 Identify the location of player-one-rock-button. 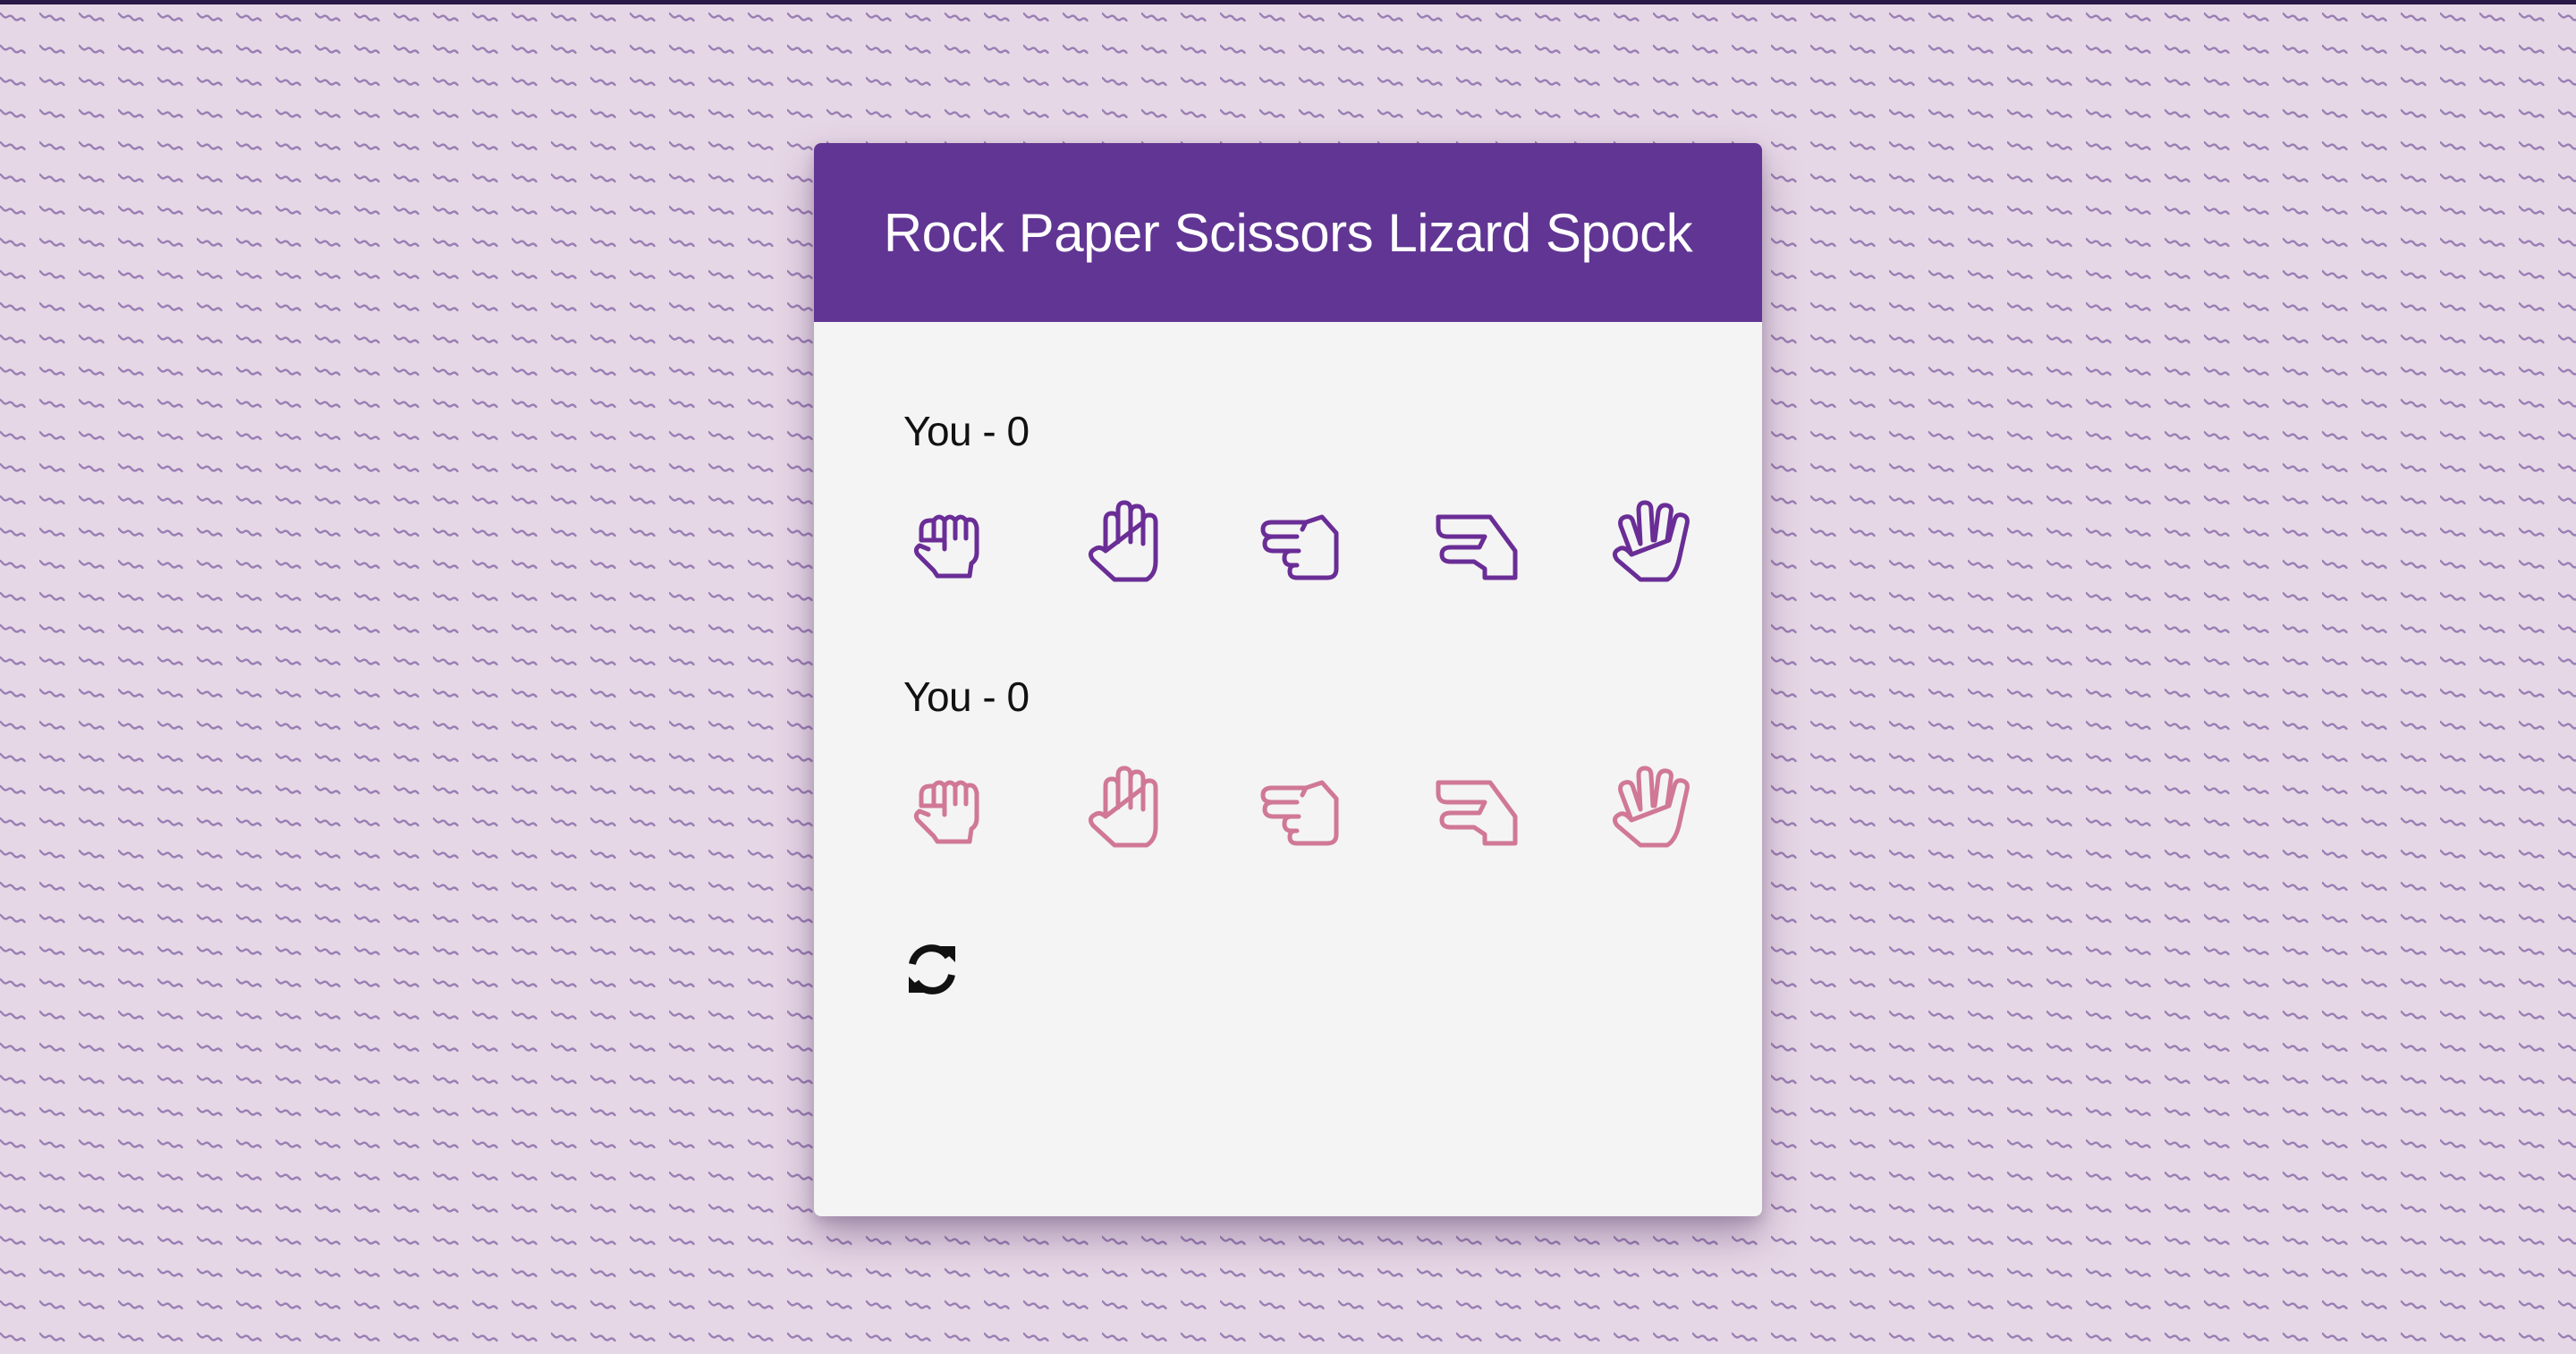
(949, 543).